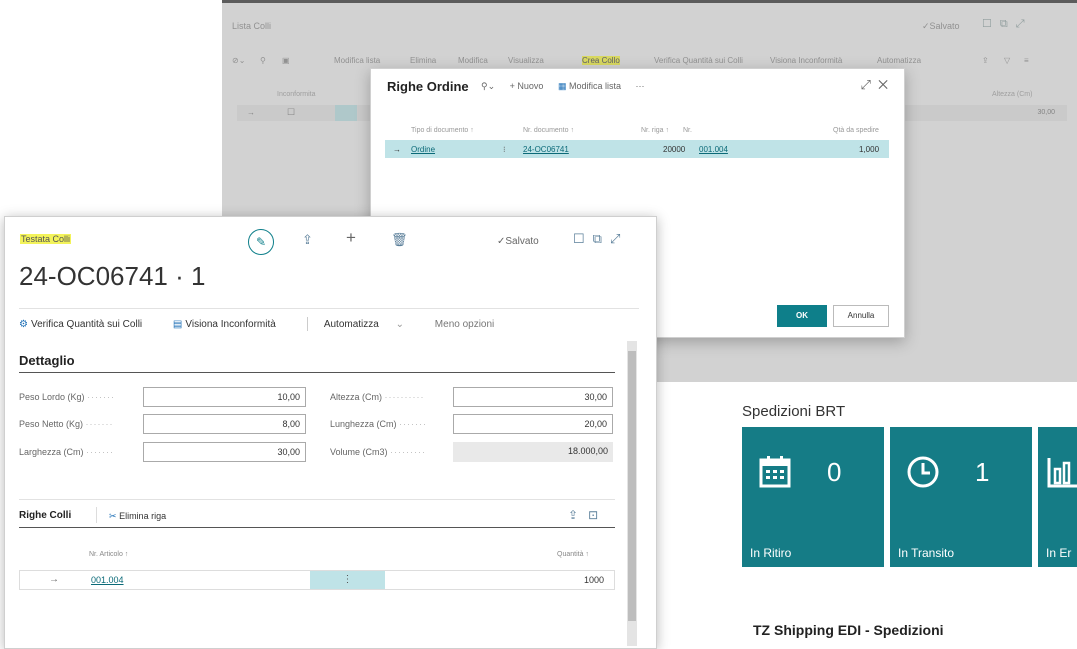  I want to click on volume-label: Volume (Cm3) ·········, so click(378, 452).